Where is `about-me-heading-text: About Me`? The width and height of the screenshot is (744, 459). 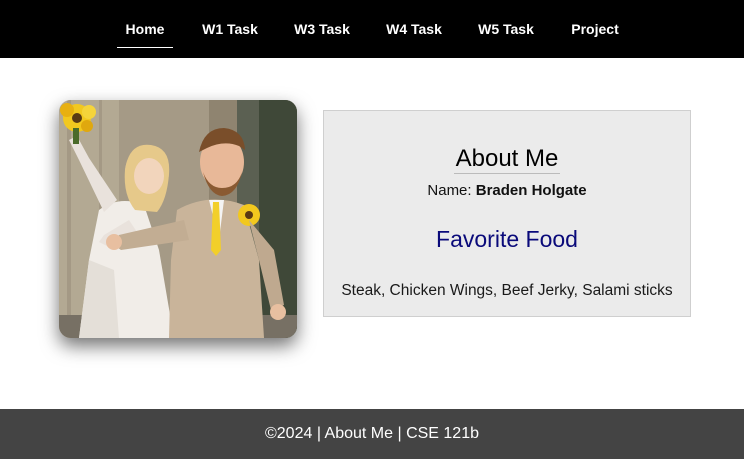
about-me-heading-text: About Me is located at coordinates (507, 159).